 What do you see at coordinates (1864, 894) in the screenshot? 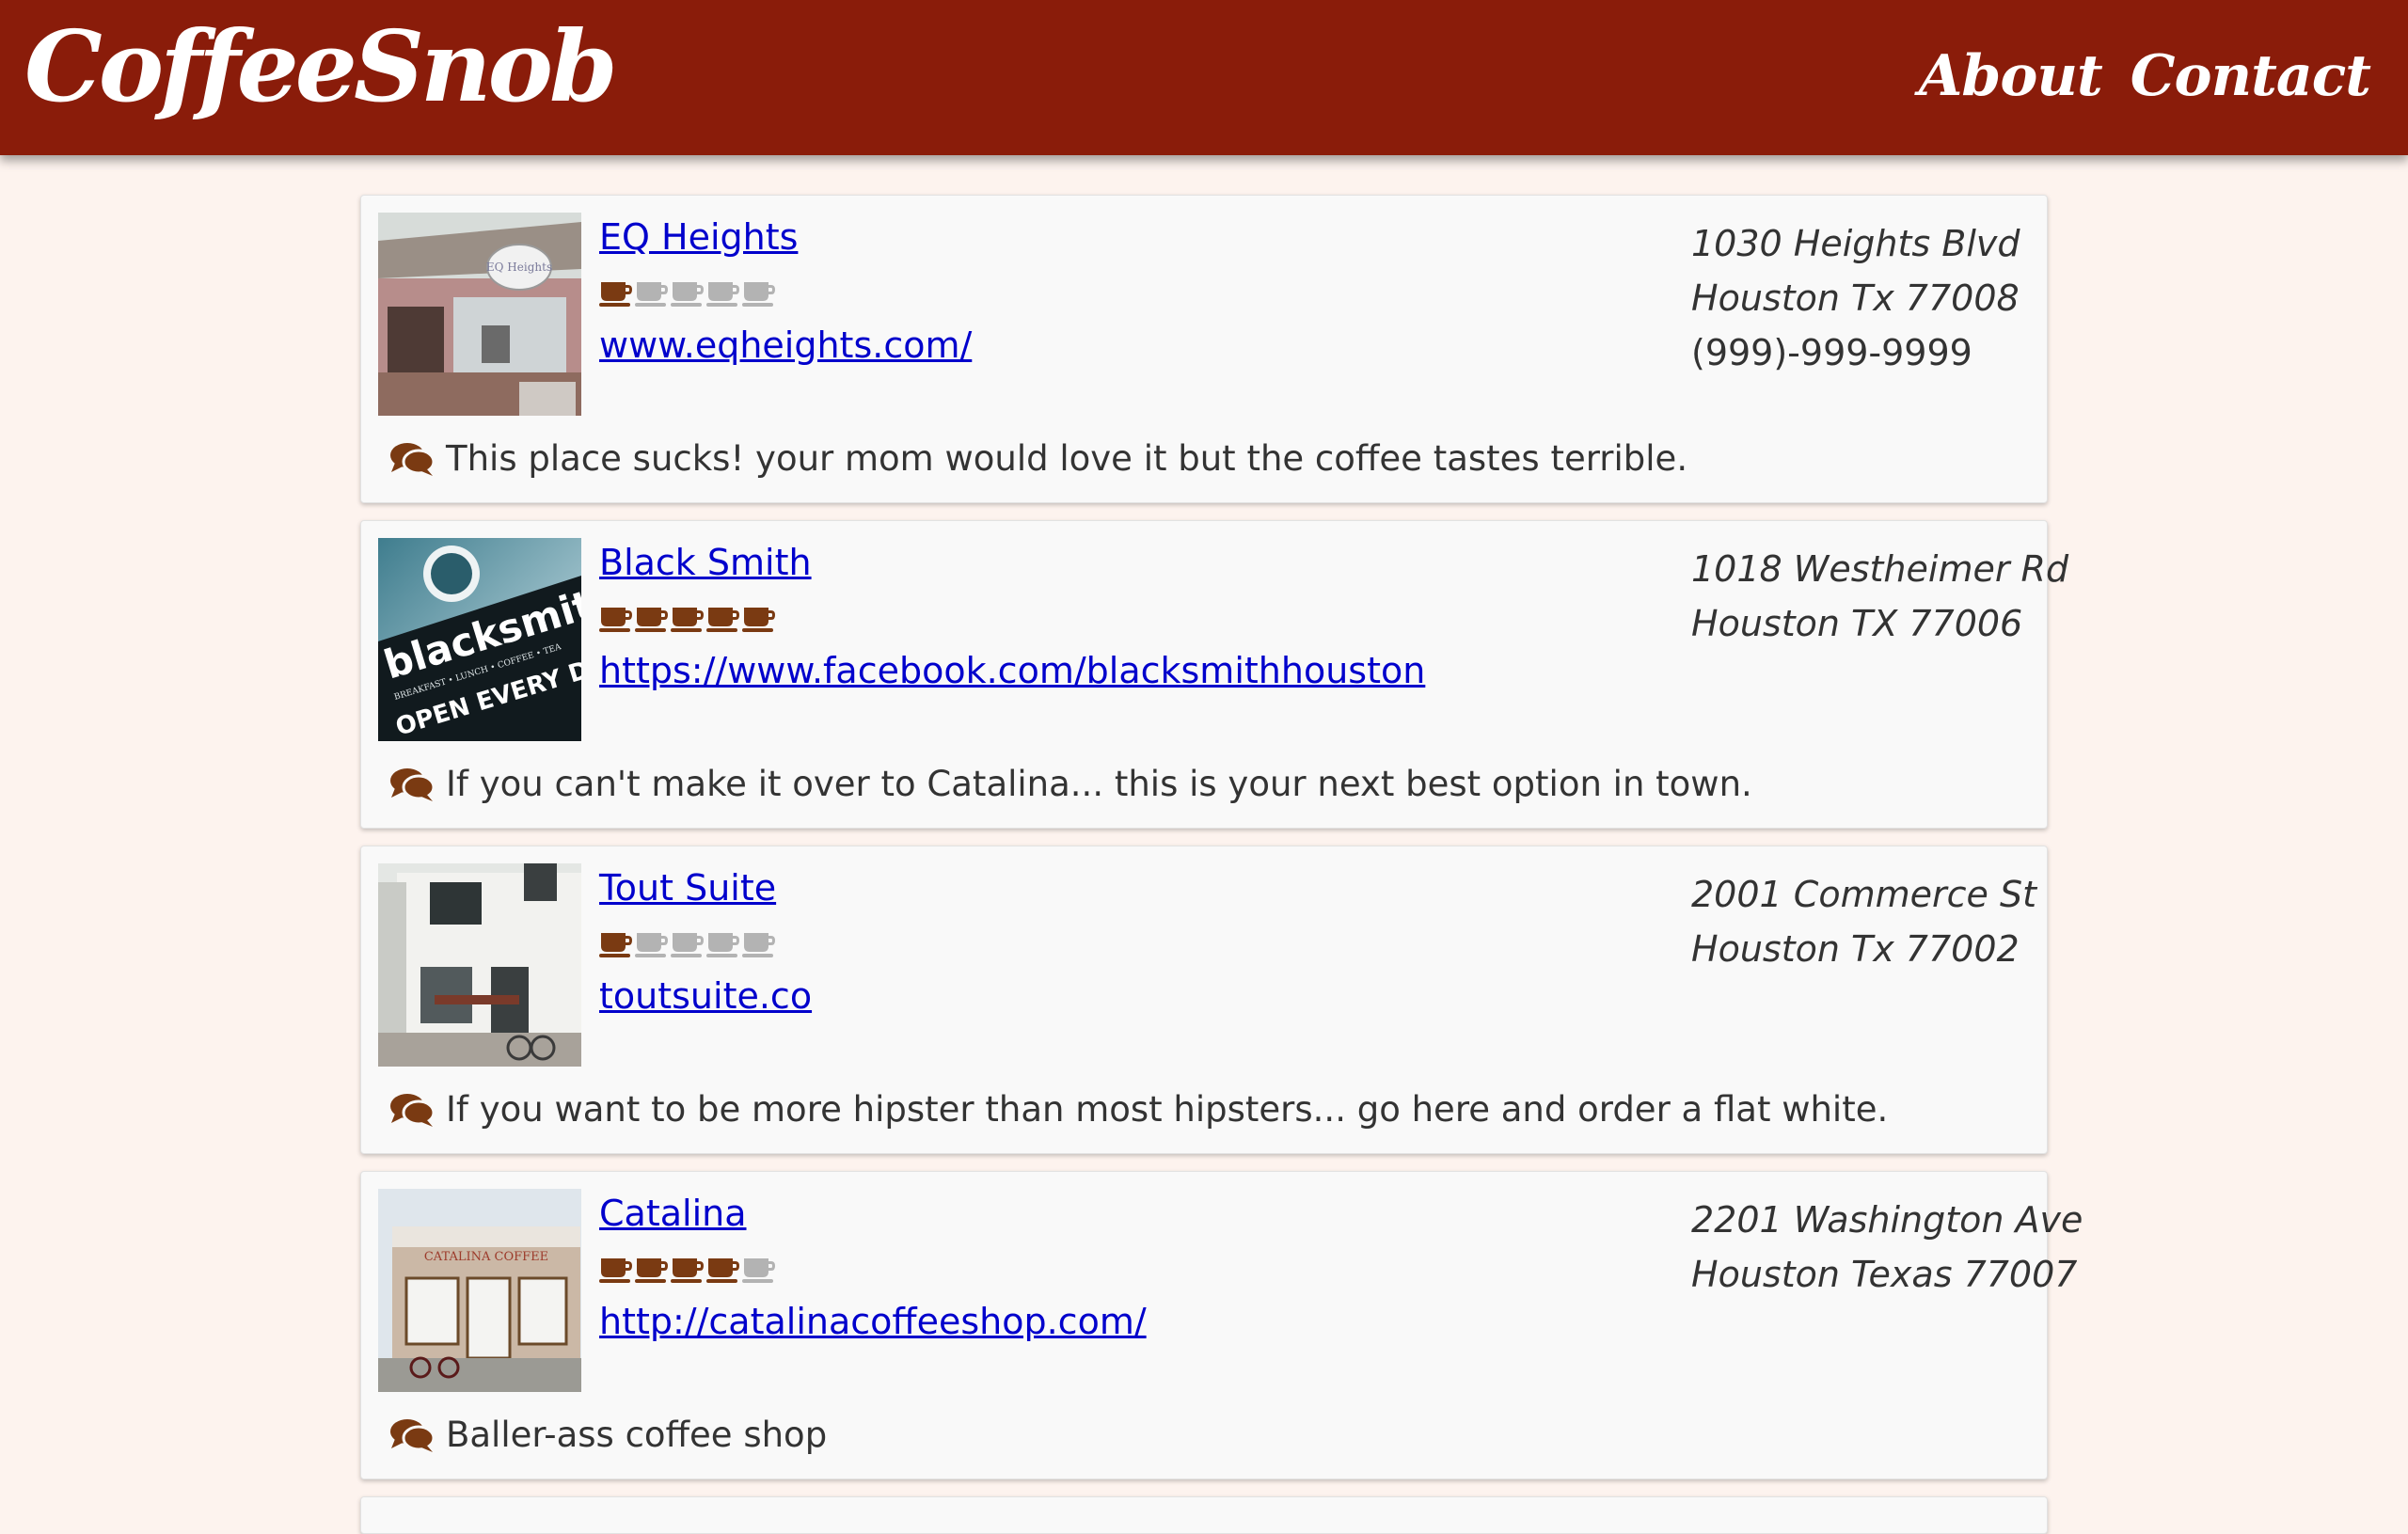
I see `address-street: 2001 Commerce St` at bounding box center [1864, 894].